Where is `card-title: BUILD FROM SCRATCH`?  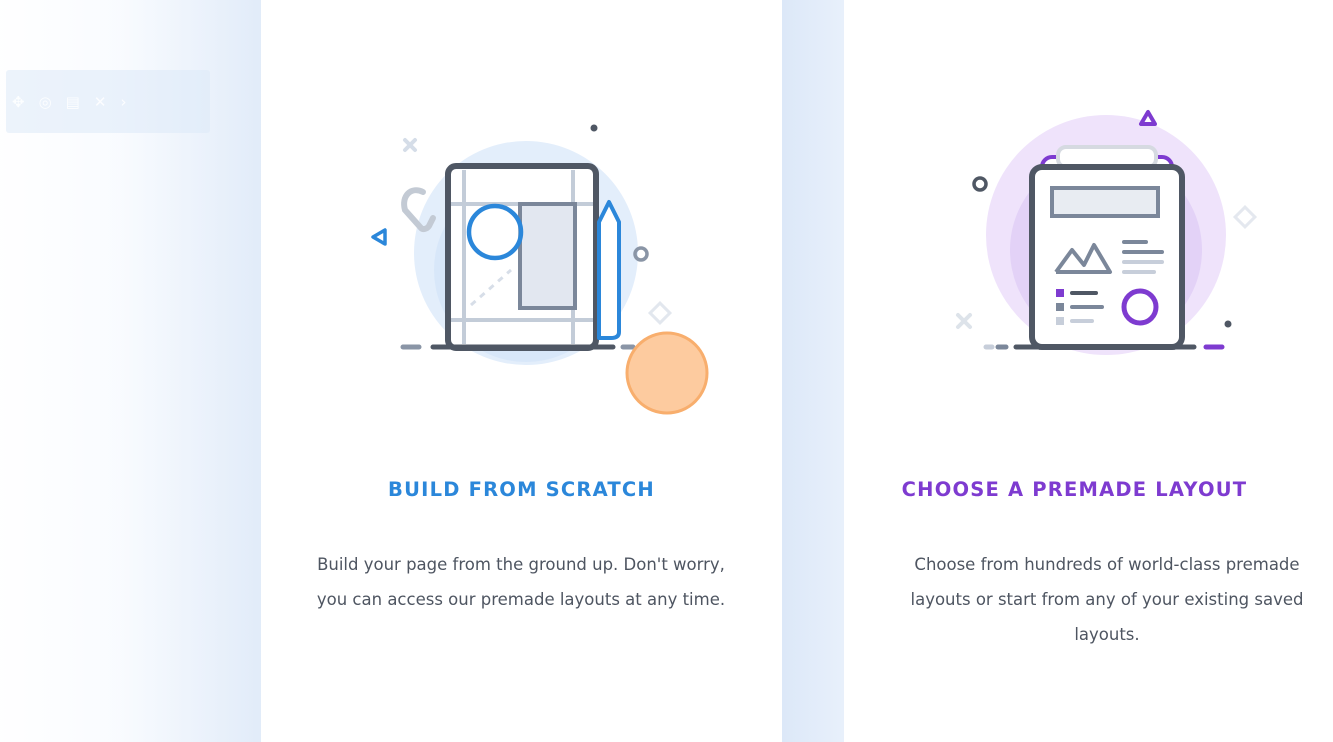 card-title: BUILD FROM SCRATCH is located at coordinates (521, 489).